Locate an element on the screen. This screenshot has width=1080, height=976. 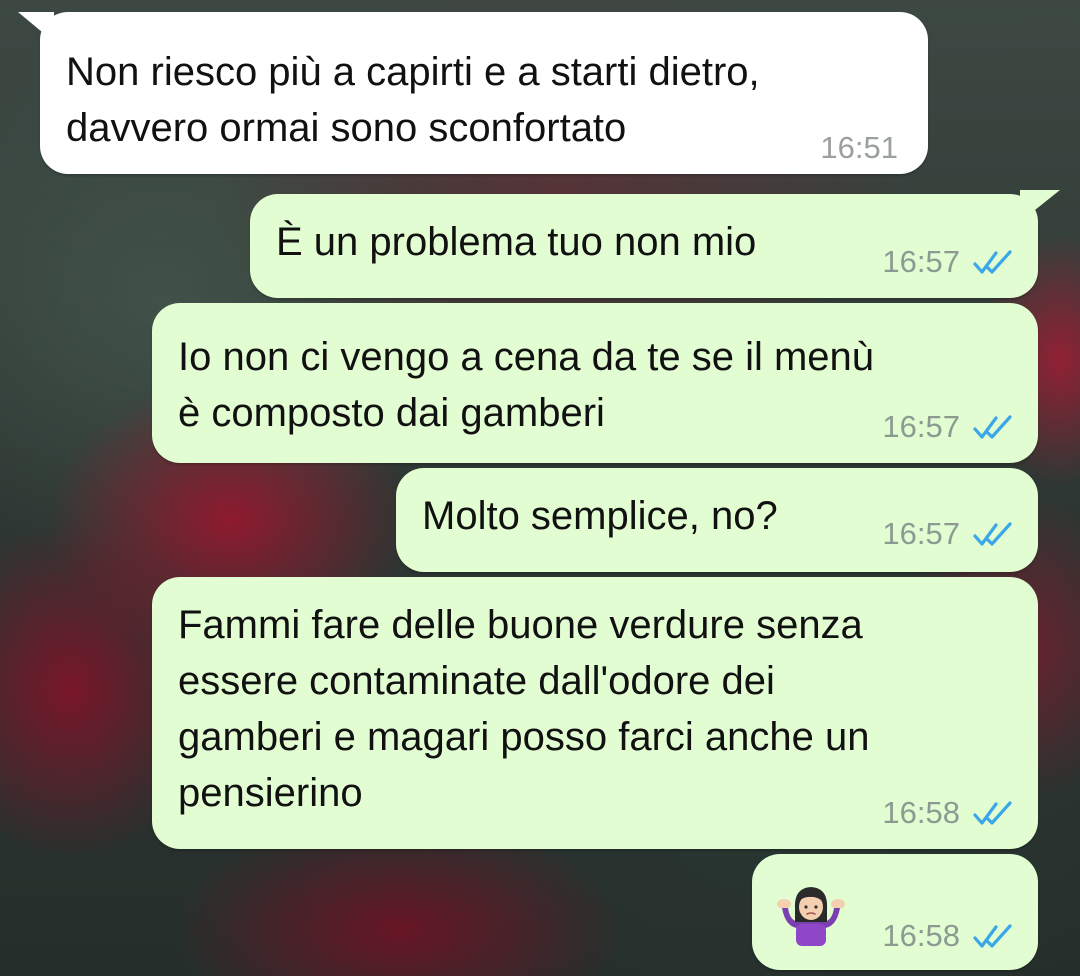
message-timestamp: 16:51 is located at coordinates (859, 147).